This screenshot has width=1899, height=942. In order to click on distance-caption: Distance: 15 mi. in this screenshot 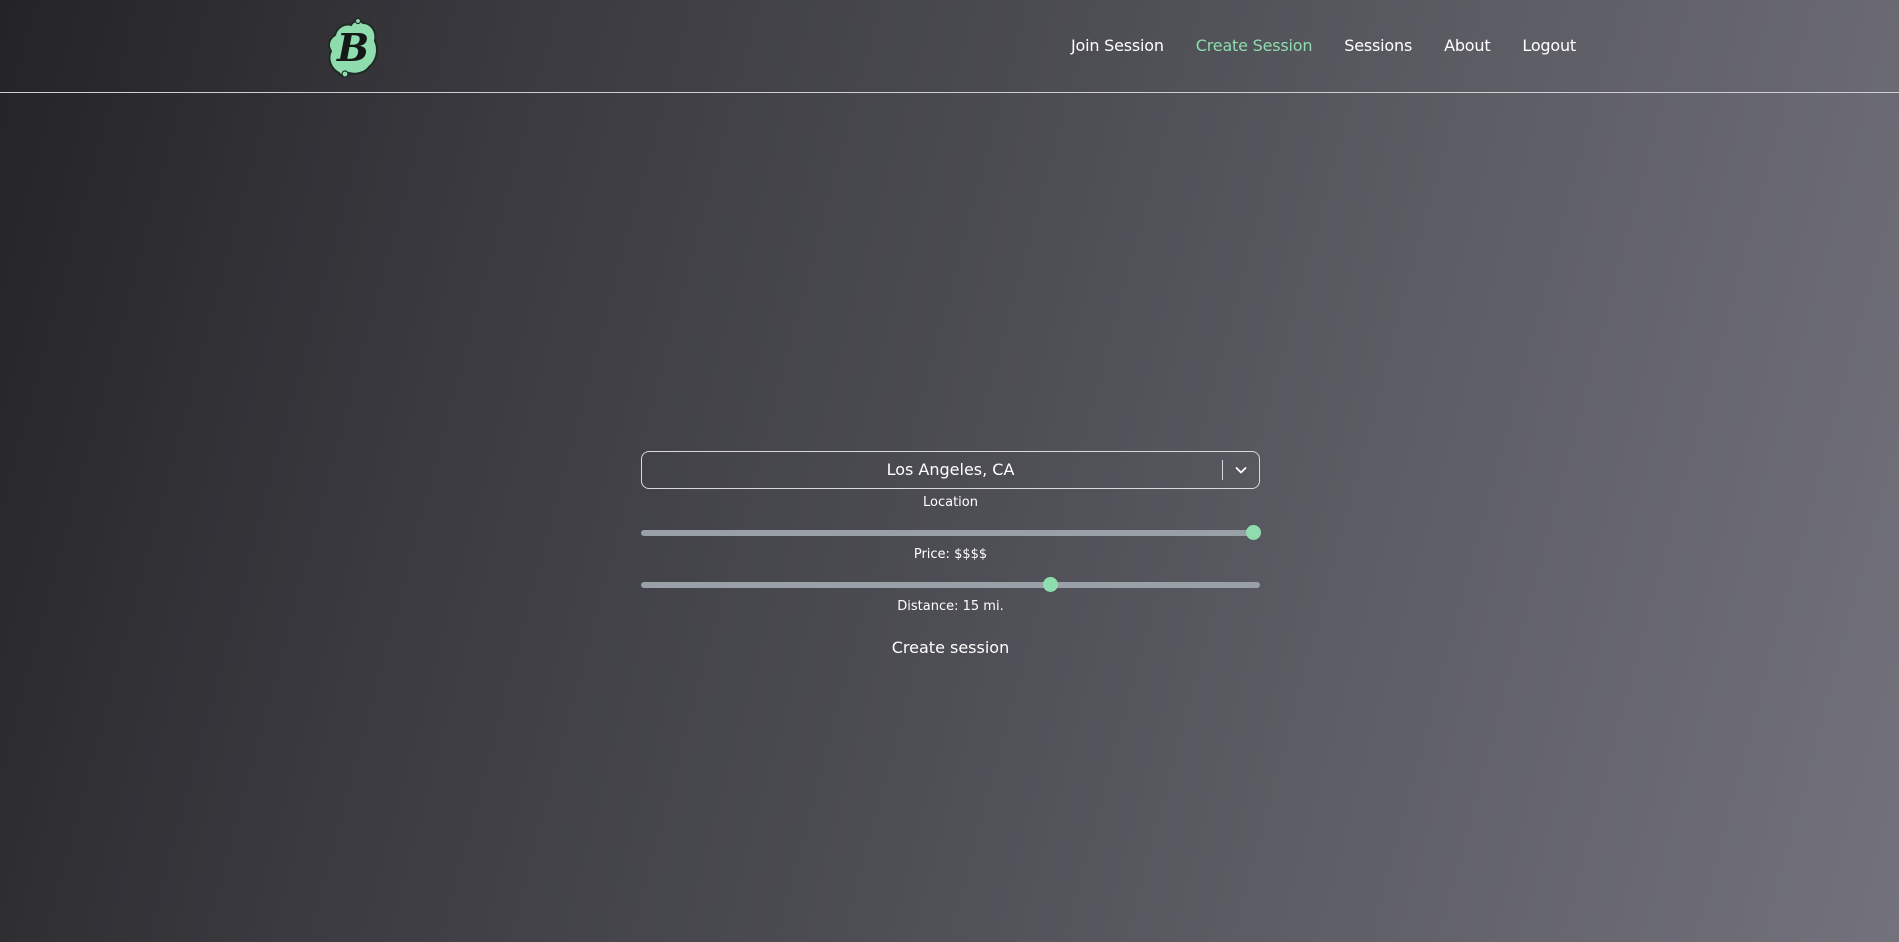, I will do `click(950, 606)`.